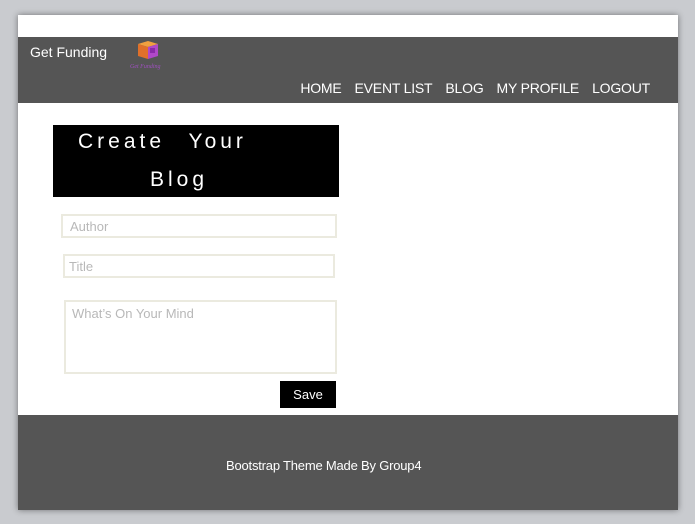 This screenshot has height=524, width=695. Describe the element at coordinates (538, 88) in the screenshot. I see `nav-my-profile-link: MY PROFILE` at that location.